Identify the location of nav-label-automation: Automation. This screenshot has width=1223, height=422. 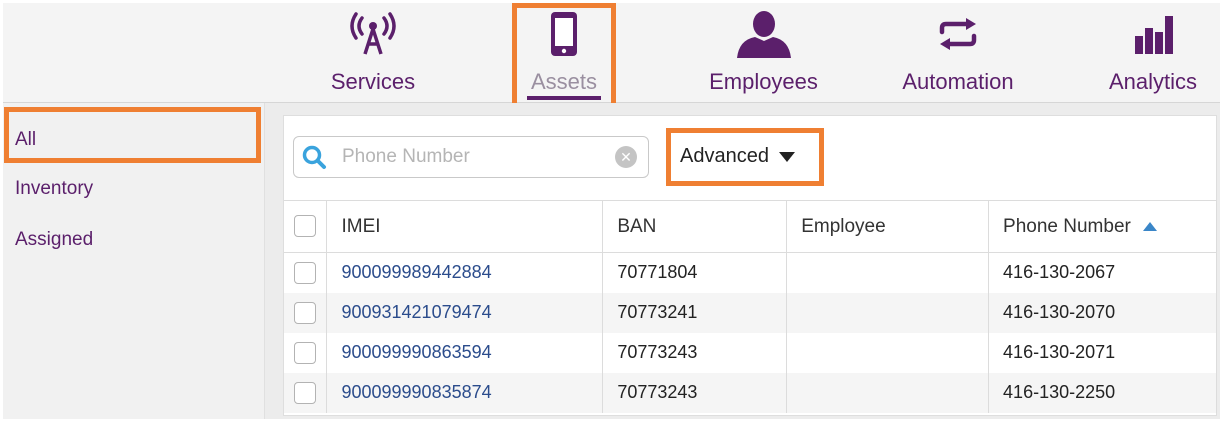
(958, 81).